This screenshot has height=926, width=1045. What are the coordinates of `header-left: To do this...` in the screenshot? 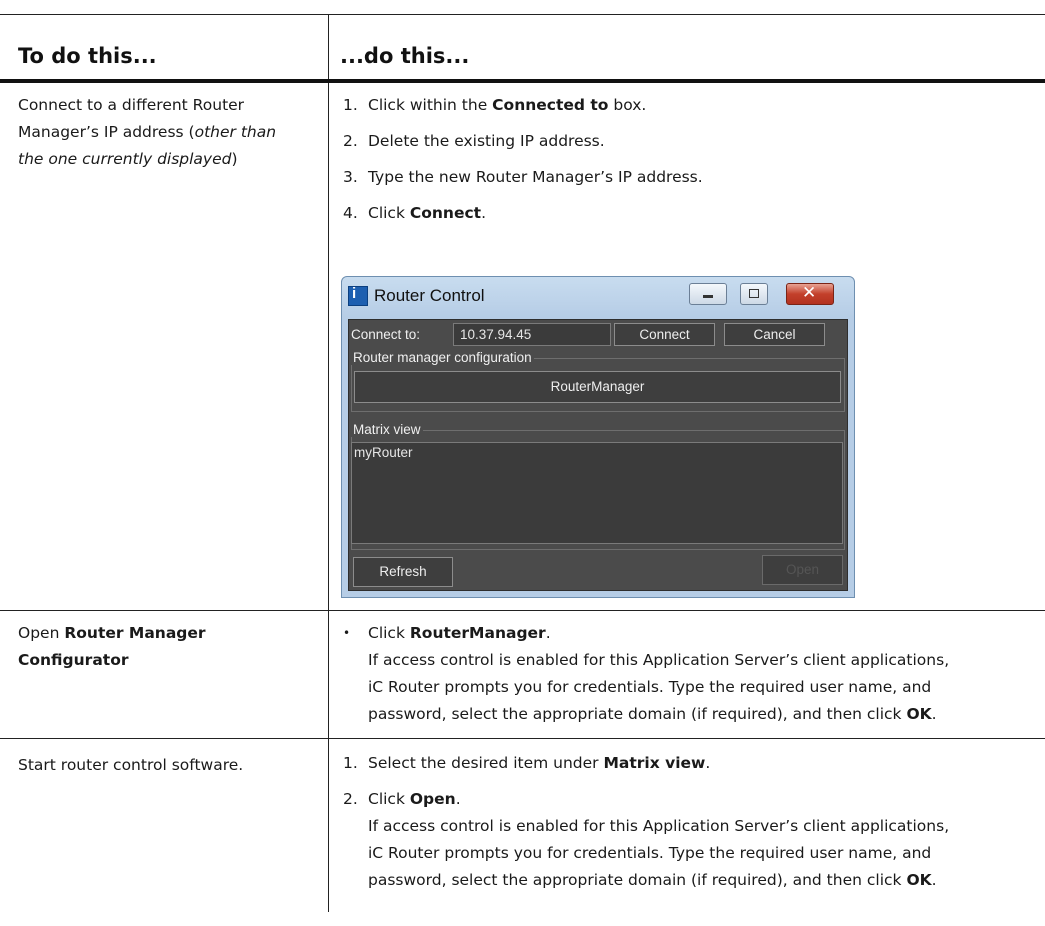 It's located at (87, 56).